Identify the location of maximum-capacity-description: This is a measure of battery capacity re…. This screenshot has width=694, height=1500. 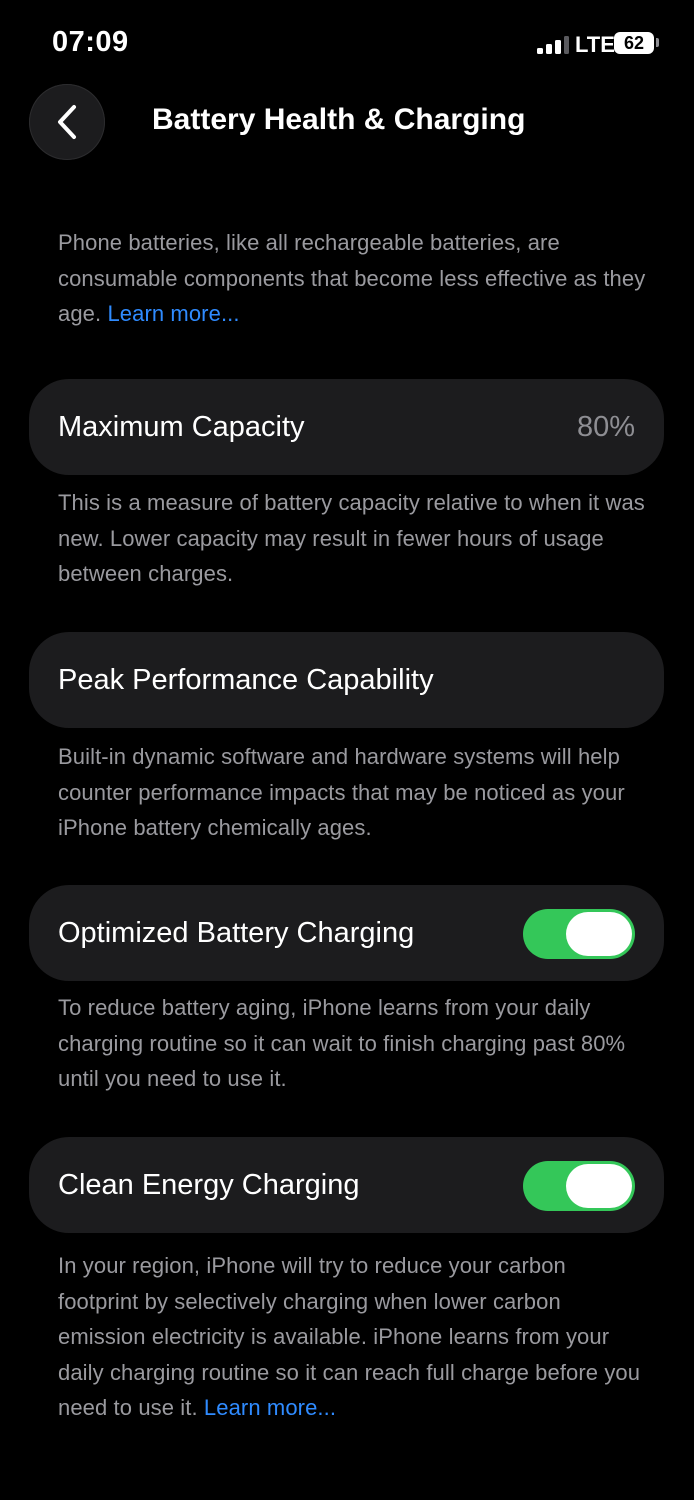
(351, 538).